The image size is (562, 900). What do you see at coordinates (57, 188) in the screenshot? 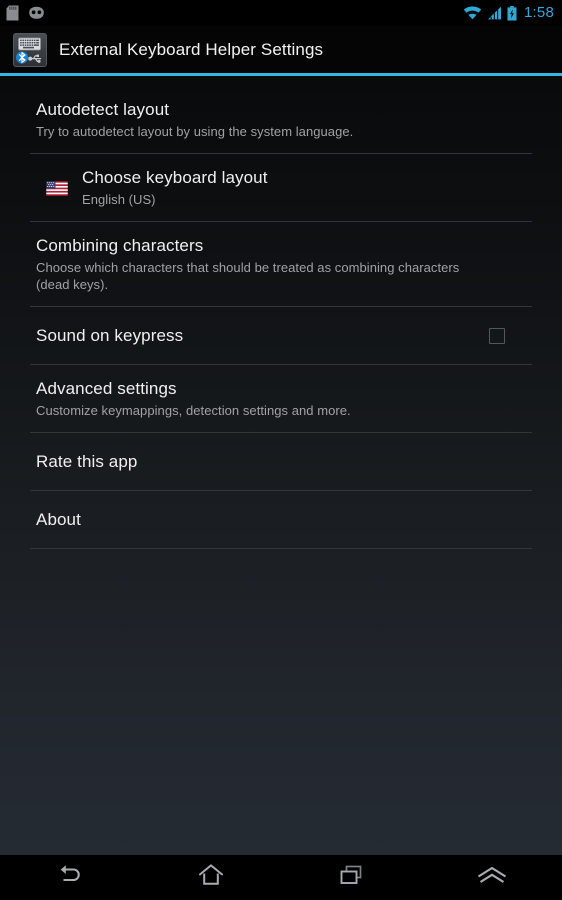
I see `us-flag-icon` at bounding box center [57, 188].